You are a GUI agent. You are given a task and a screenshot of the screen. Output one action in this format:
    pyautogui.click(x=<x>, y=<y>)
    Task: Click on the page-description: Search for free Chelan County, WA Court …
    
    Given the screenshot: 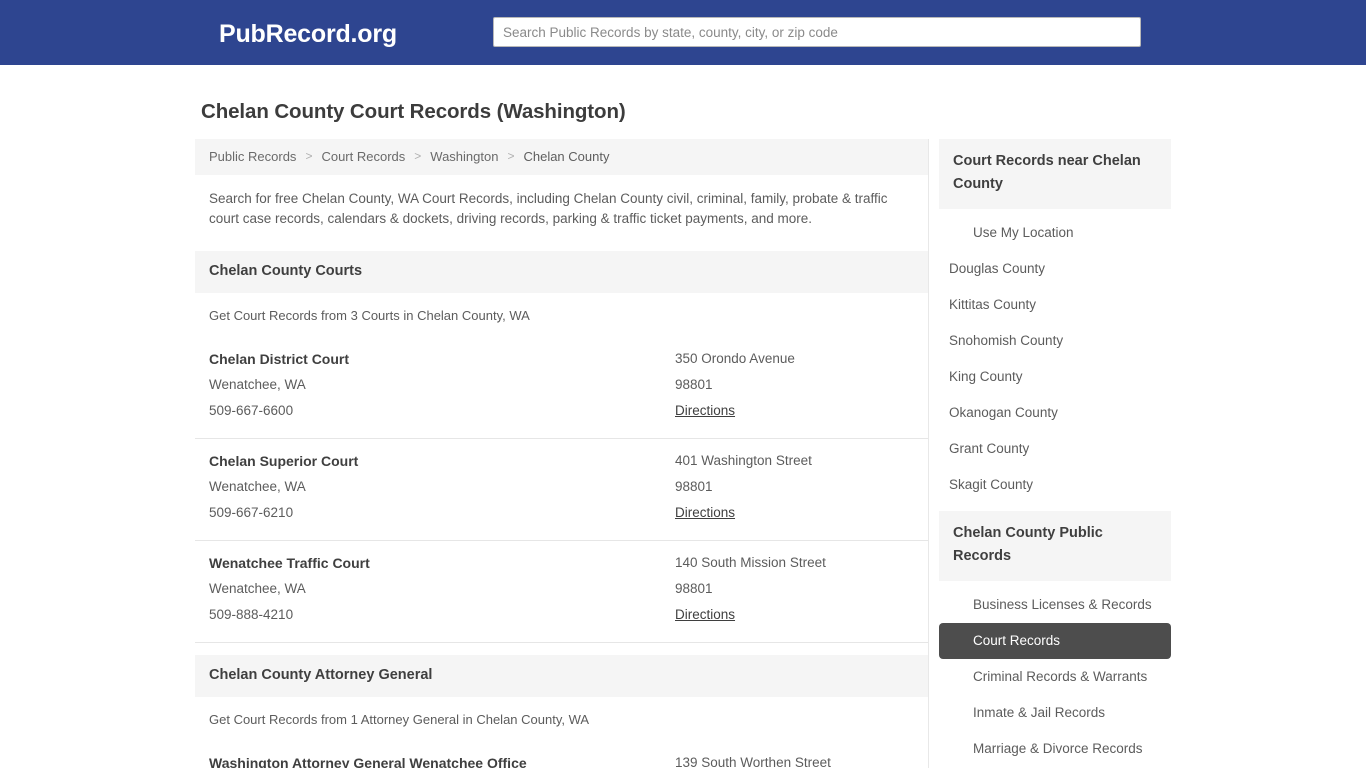 What is the action you would take?
    pyautogui.click(x=548, y=208)
    